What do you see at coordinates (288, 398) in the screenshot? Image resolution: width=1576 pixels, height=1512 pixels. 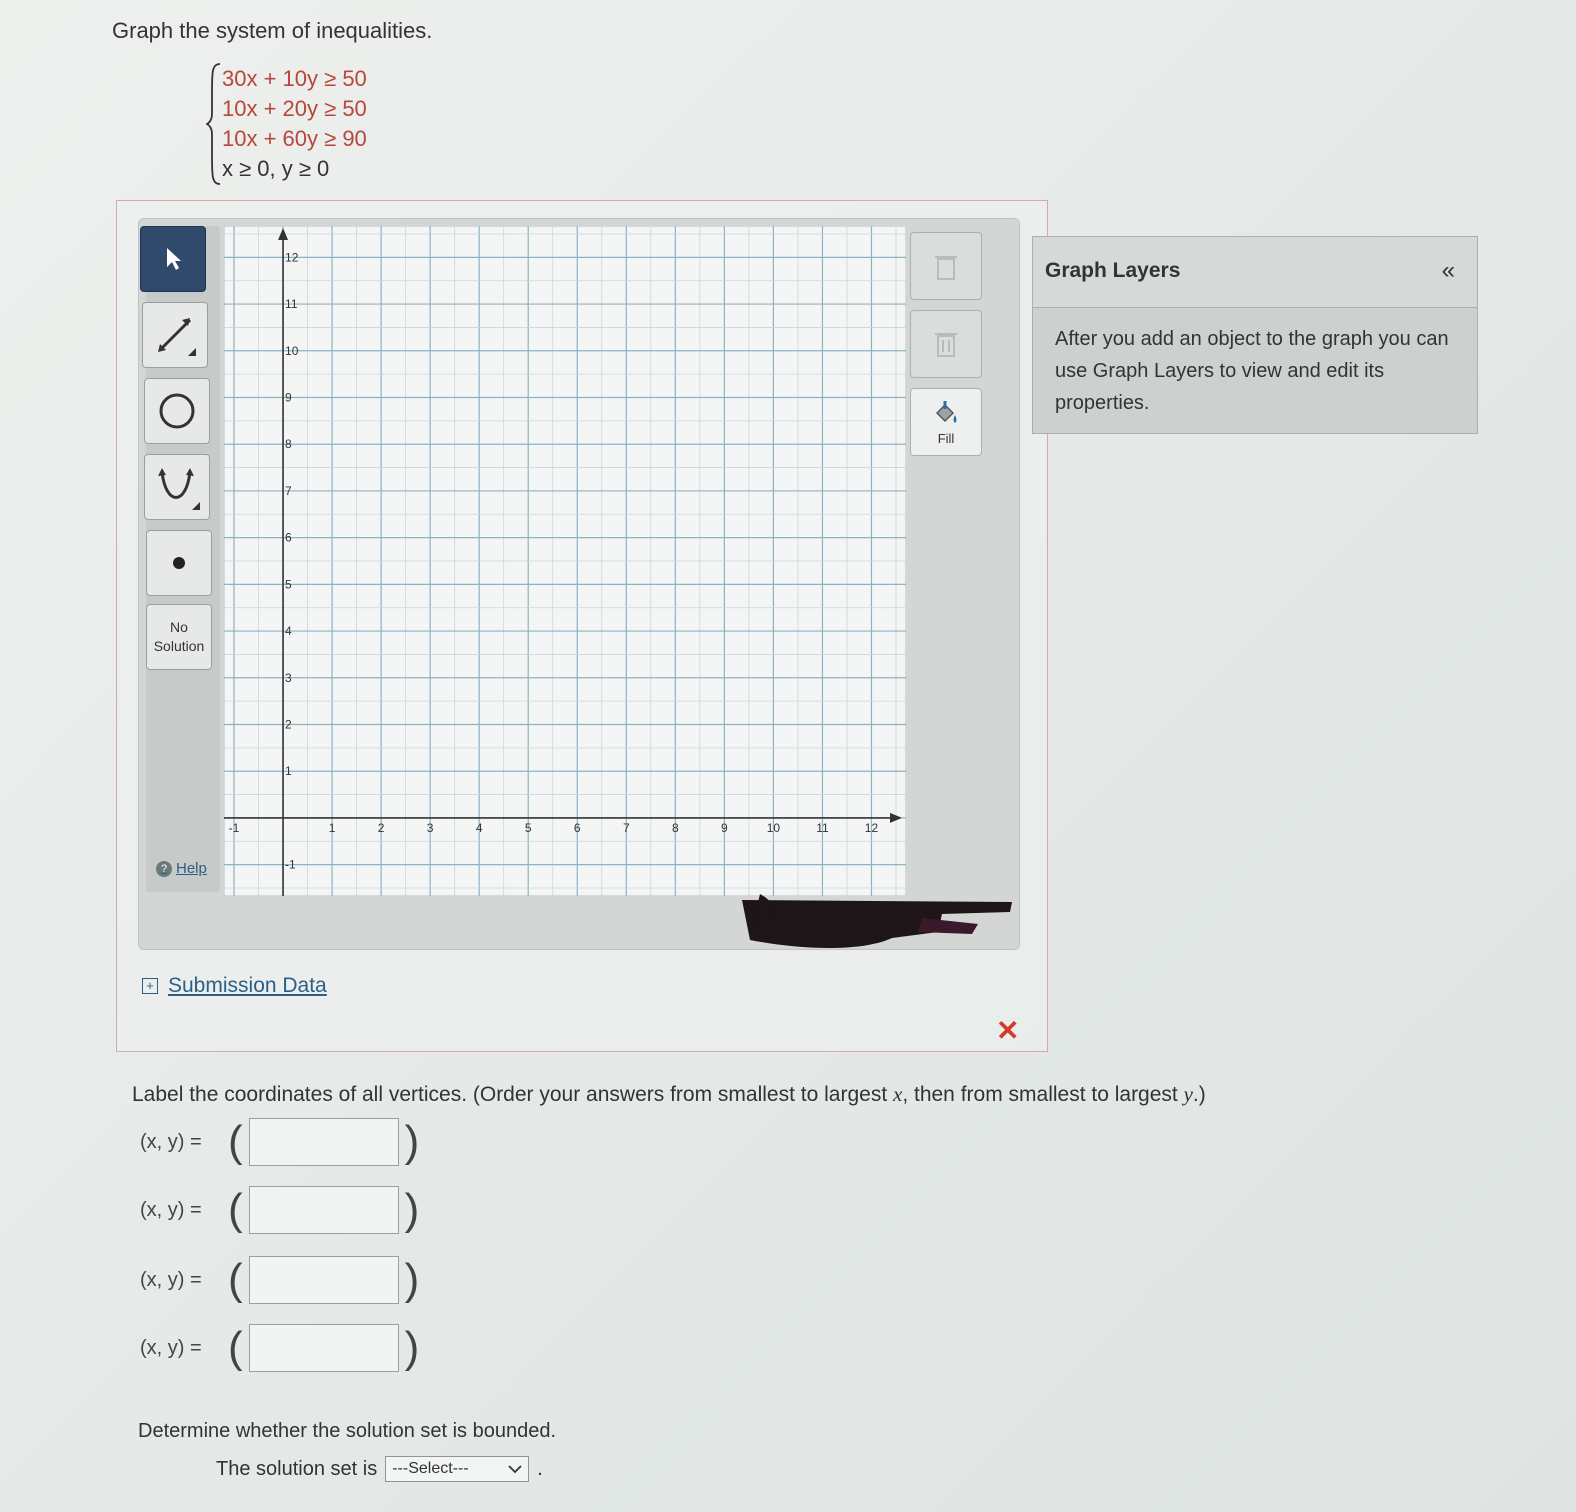 I see `y-tick-label: 9` at bounding box center [288, 398].